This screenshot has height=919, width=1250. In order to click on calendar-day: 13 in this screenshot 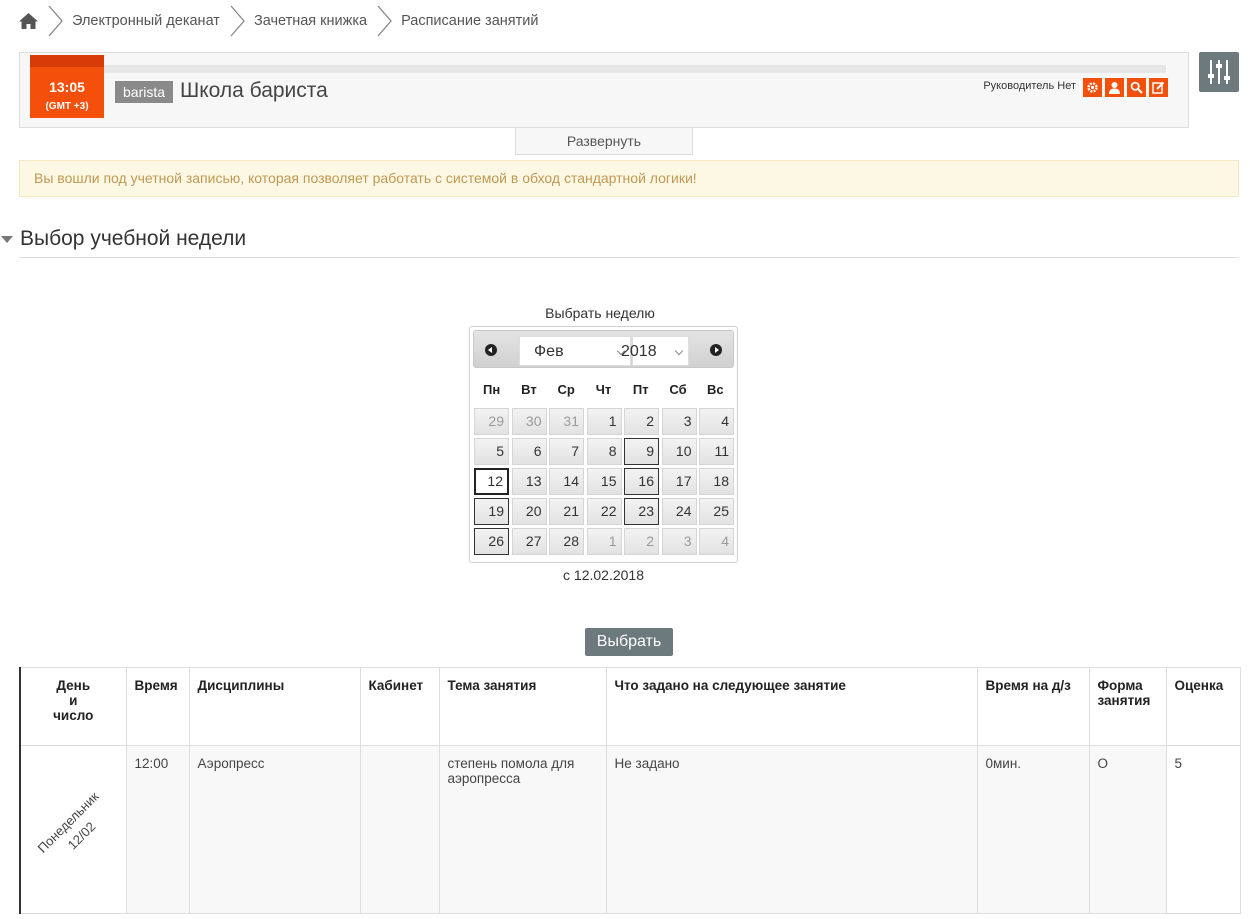, I will do `click(529, 481)`.